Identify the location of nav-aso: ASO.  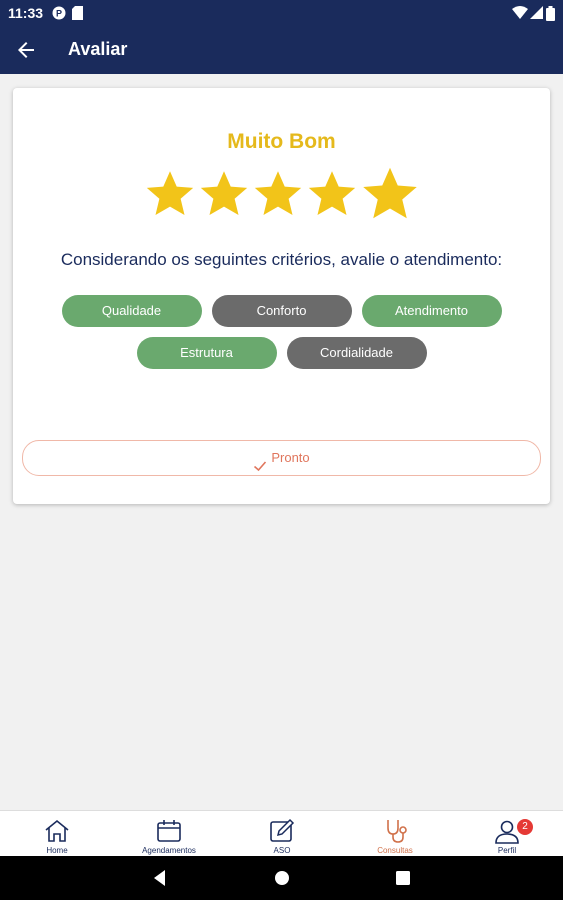
(282, 836).